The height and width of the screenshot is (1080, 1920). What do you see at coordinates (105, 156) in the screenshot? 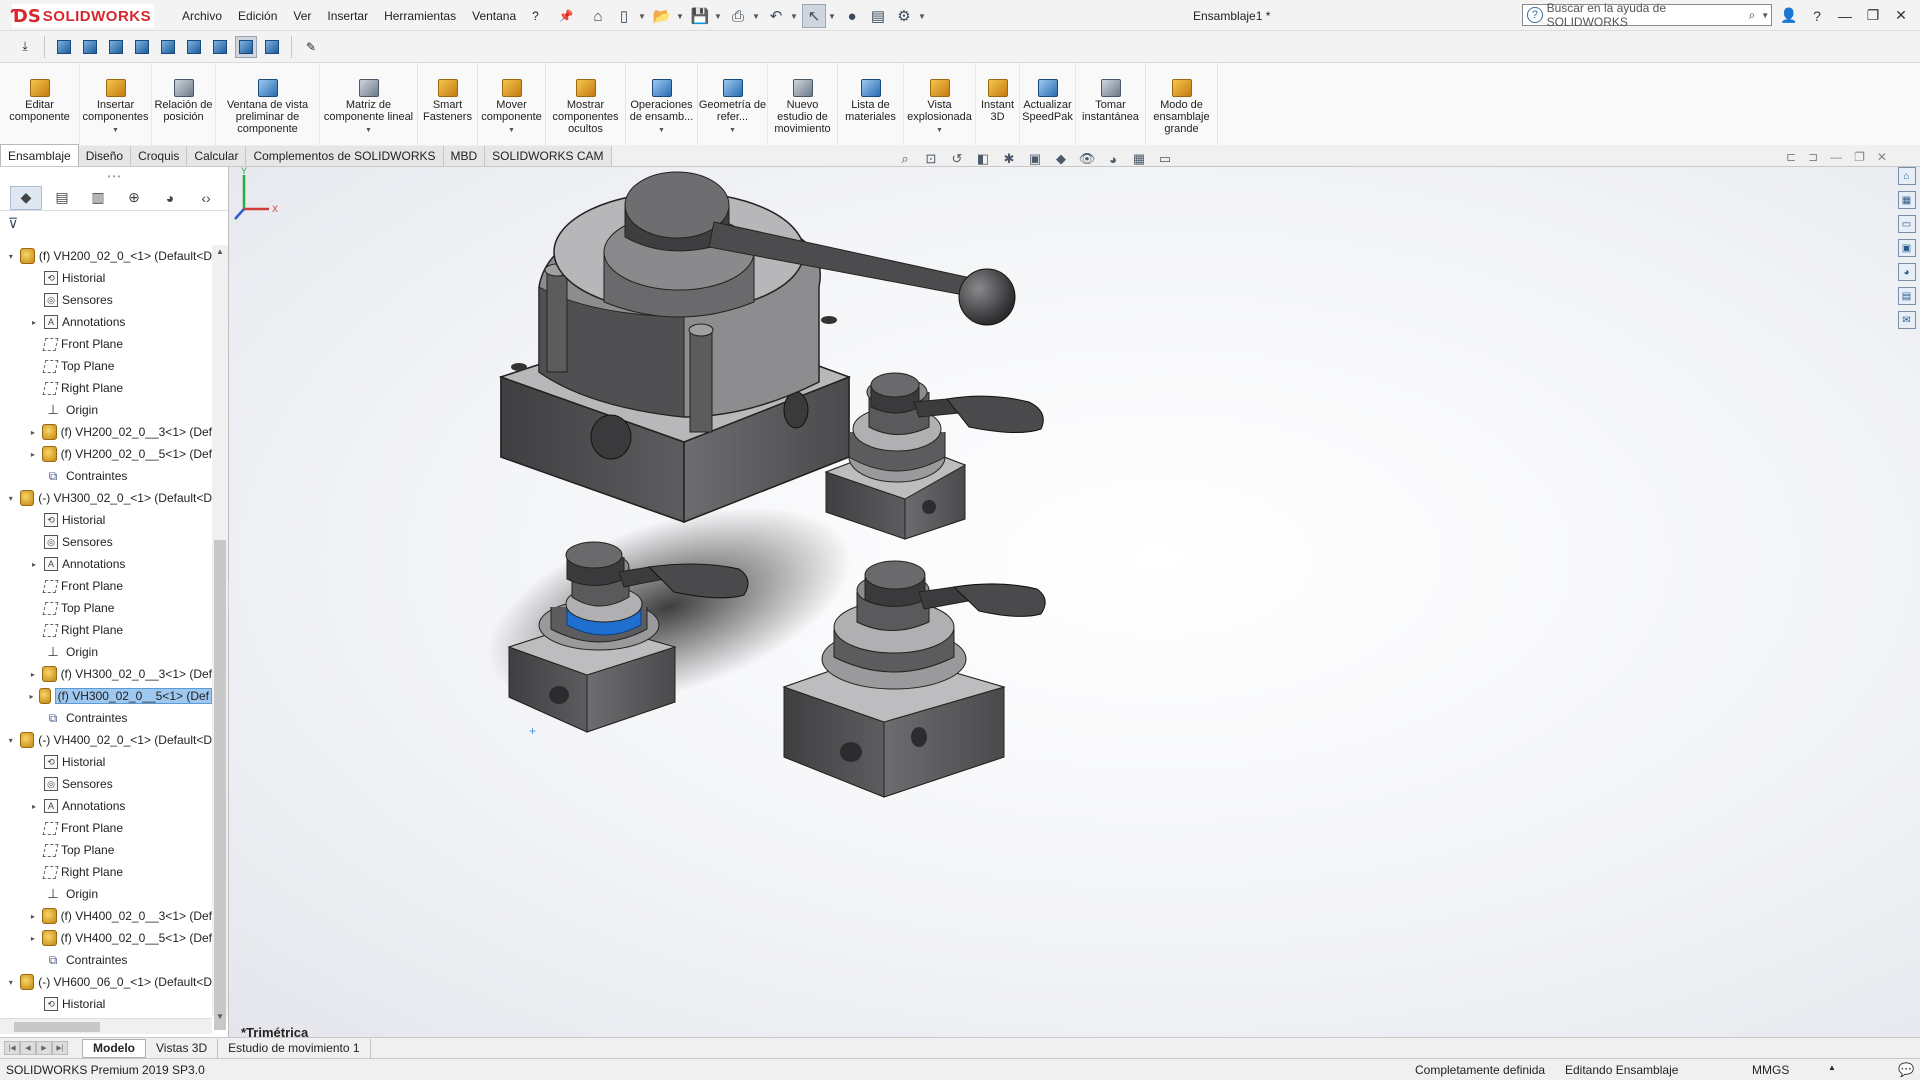
I see `command-tab-1: Diseño` at bounding box center [105, 156].